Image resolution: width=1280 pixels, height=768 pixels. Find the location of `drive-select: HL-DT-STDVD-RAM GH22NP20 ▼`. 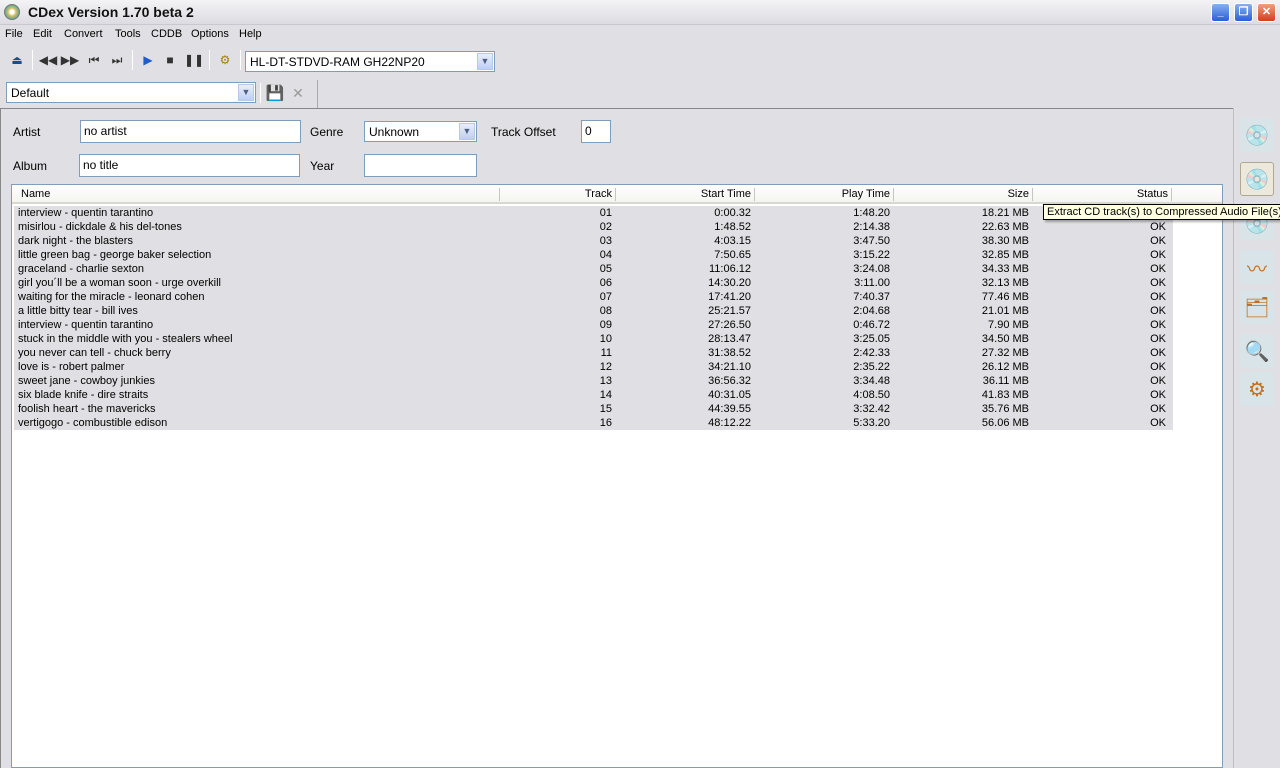

drive-select: HL-DT-STDVD-RAM GH22NP20 ▼ is located at coordinates (370, 61).